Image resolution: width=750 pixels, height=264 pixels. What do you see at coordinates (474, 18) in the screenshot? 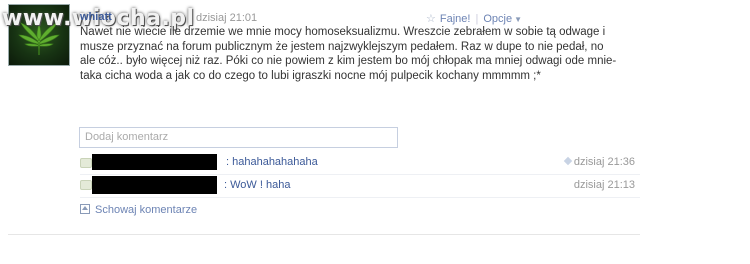
I see `post-actions: ☆ Fajne! | Opcje ▼` at bounding box center [474, 18].